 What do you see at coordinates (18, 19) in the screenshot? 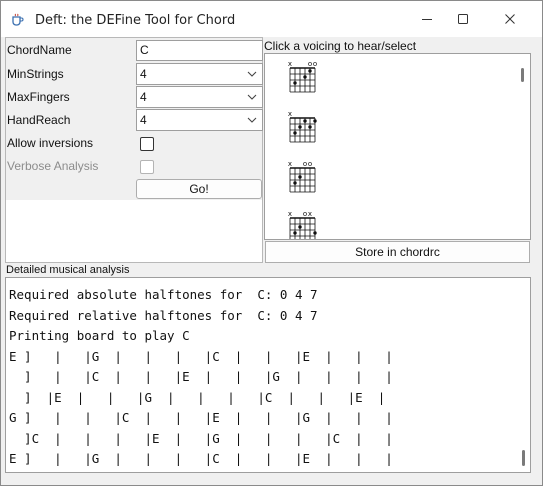
I see `coffee-cup-icon` at bounding box center [18, 19].